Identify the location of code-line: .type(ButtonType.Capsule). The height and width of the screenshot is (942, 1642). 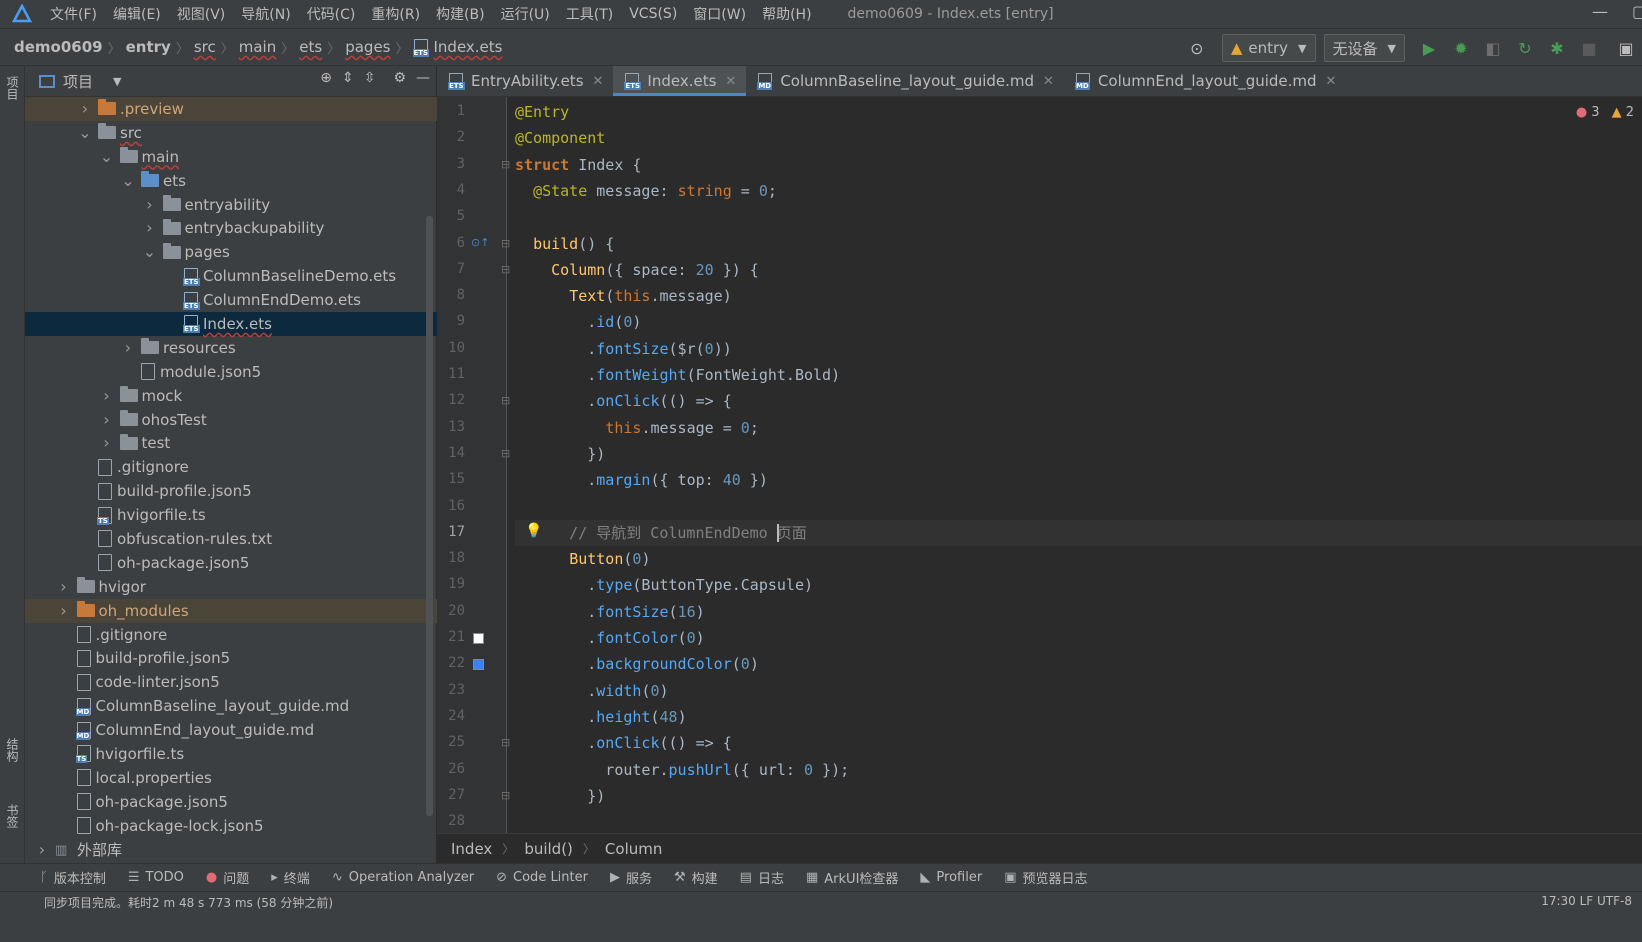
(664, 585).